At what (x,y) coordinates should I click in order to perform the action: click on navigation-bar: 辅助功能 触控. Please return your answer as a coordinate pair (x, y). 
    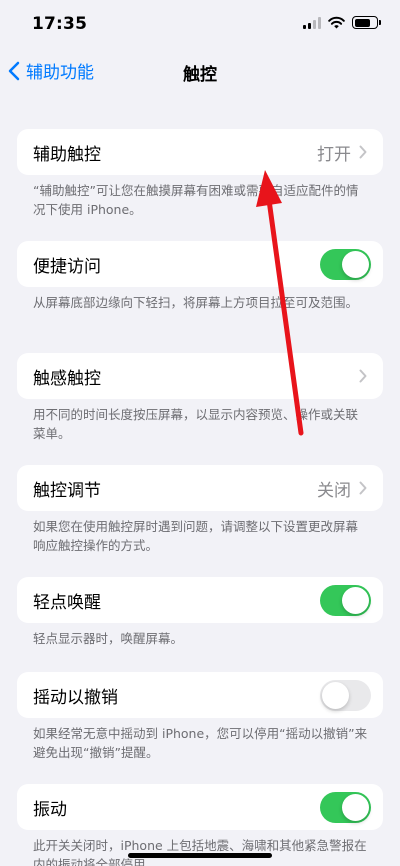
    Looking at the image, I should click on (200, 72).